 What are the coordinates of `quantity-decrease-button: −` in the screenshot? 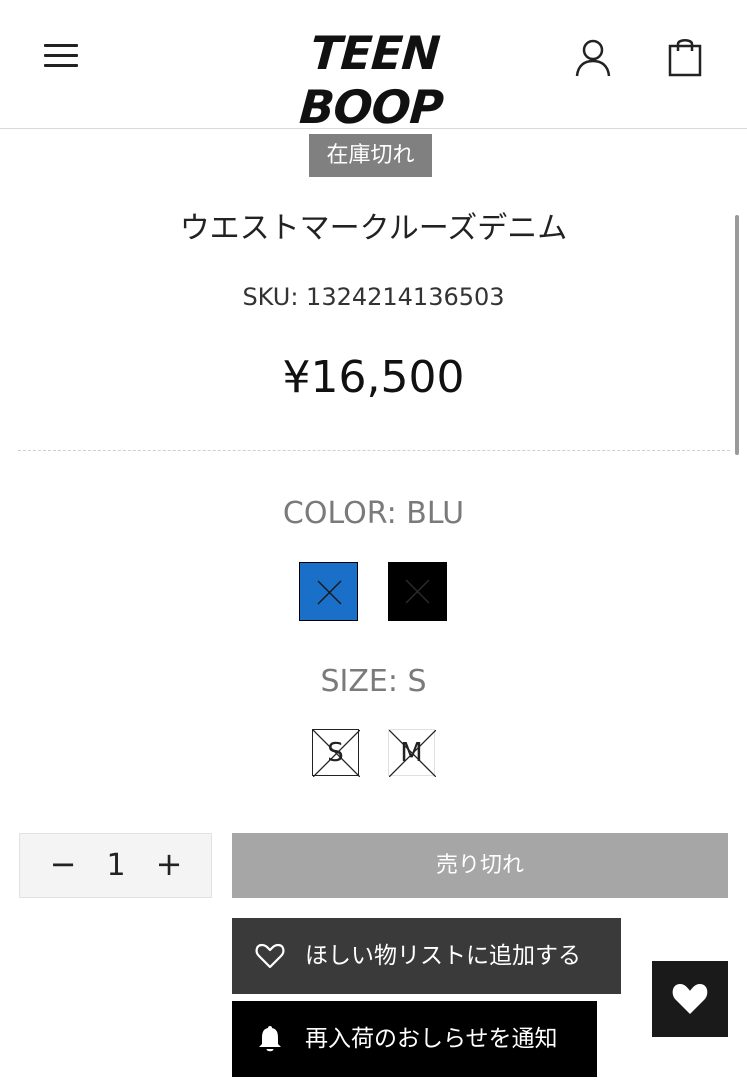 It's located at (63, 865).